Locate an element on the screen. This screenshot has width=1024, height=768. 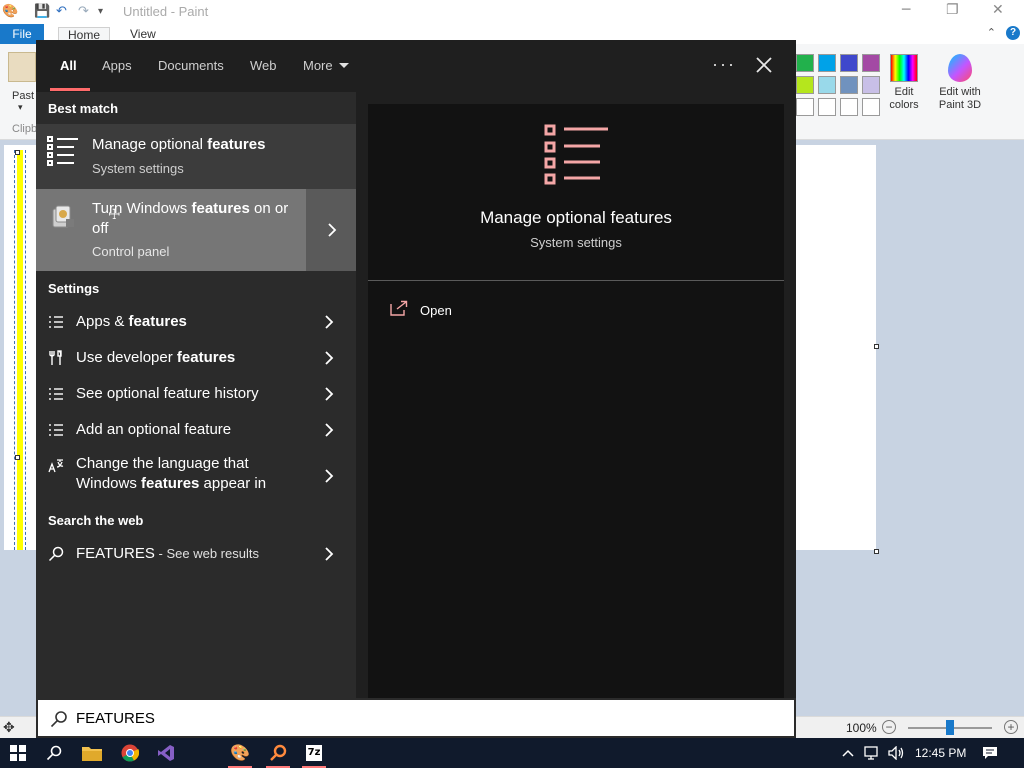
undo-icon: ↶ is located at coordinates (61, 11).